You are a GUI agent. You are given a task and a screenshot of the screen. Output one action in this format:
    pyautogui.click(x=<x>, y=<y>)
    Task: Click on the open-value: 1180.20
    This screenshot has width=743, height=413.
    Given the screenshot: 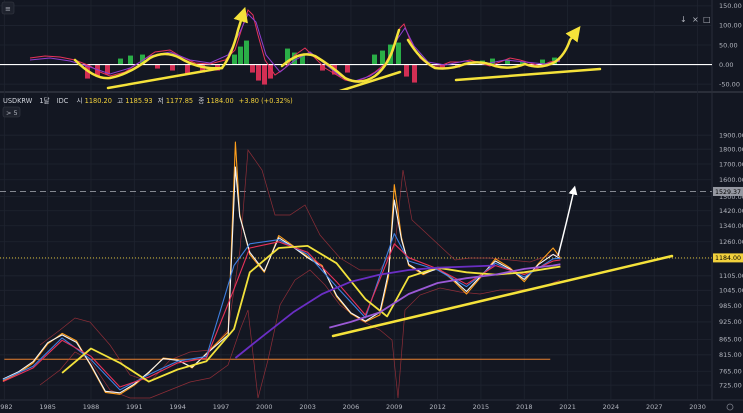 What is the action you would take?
    pyautogui.click(x=98, y=101)
    